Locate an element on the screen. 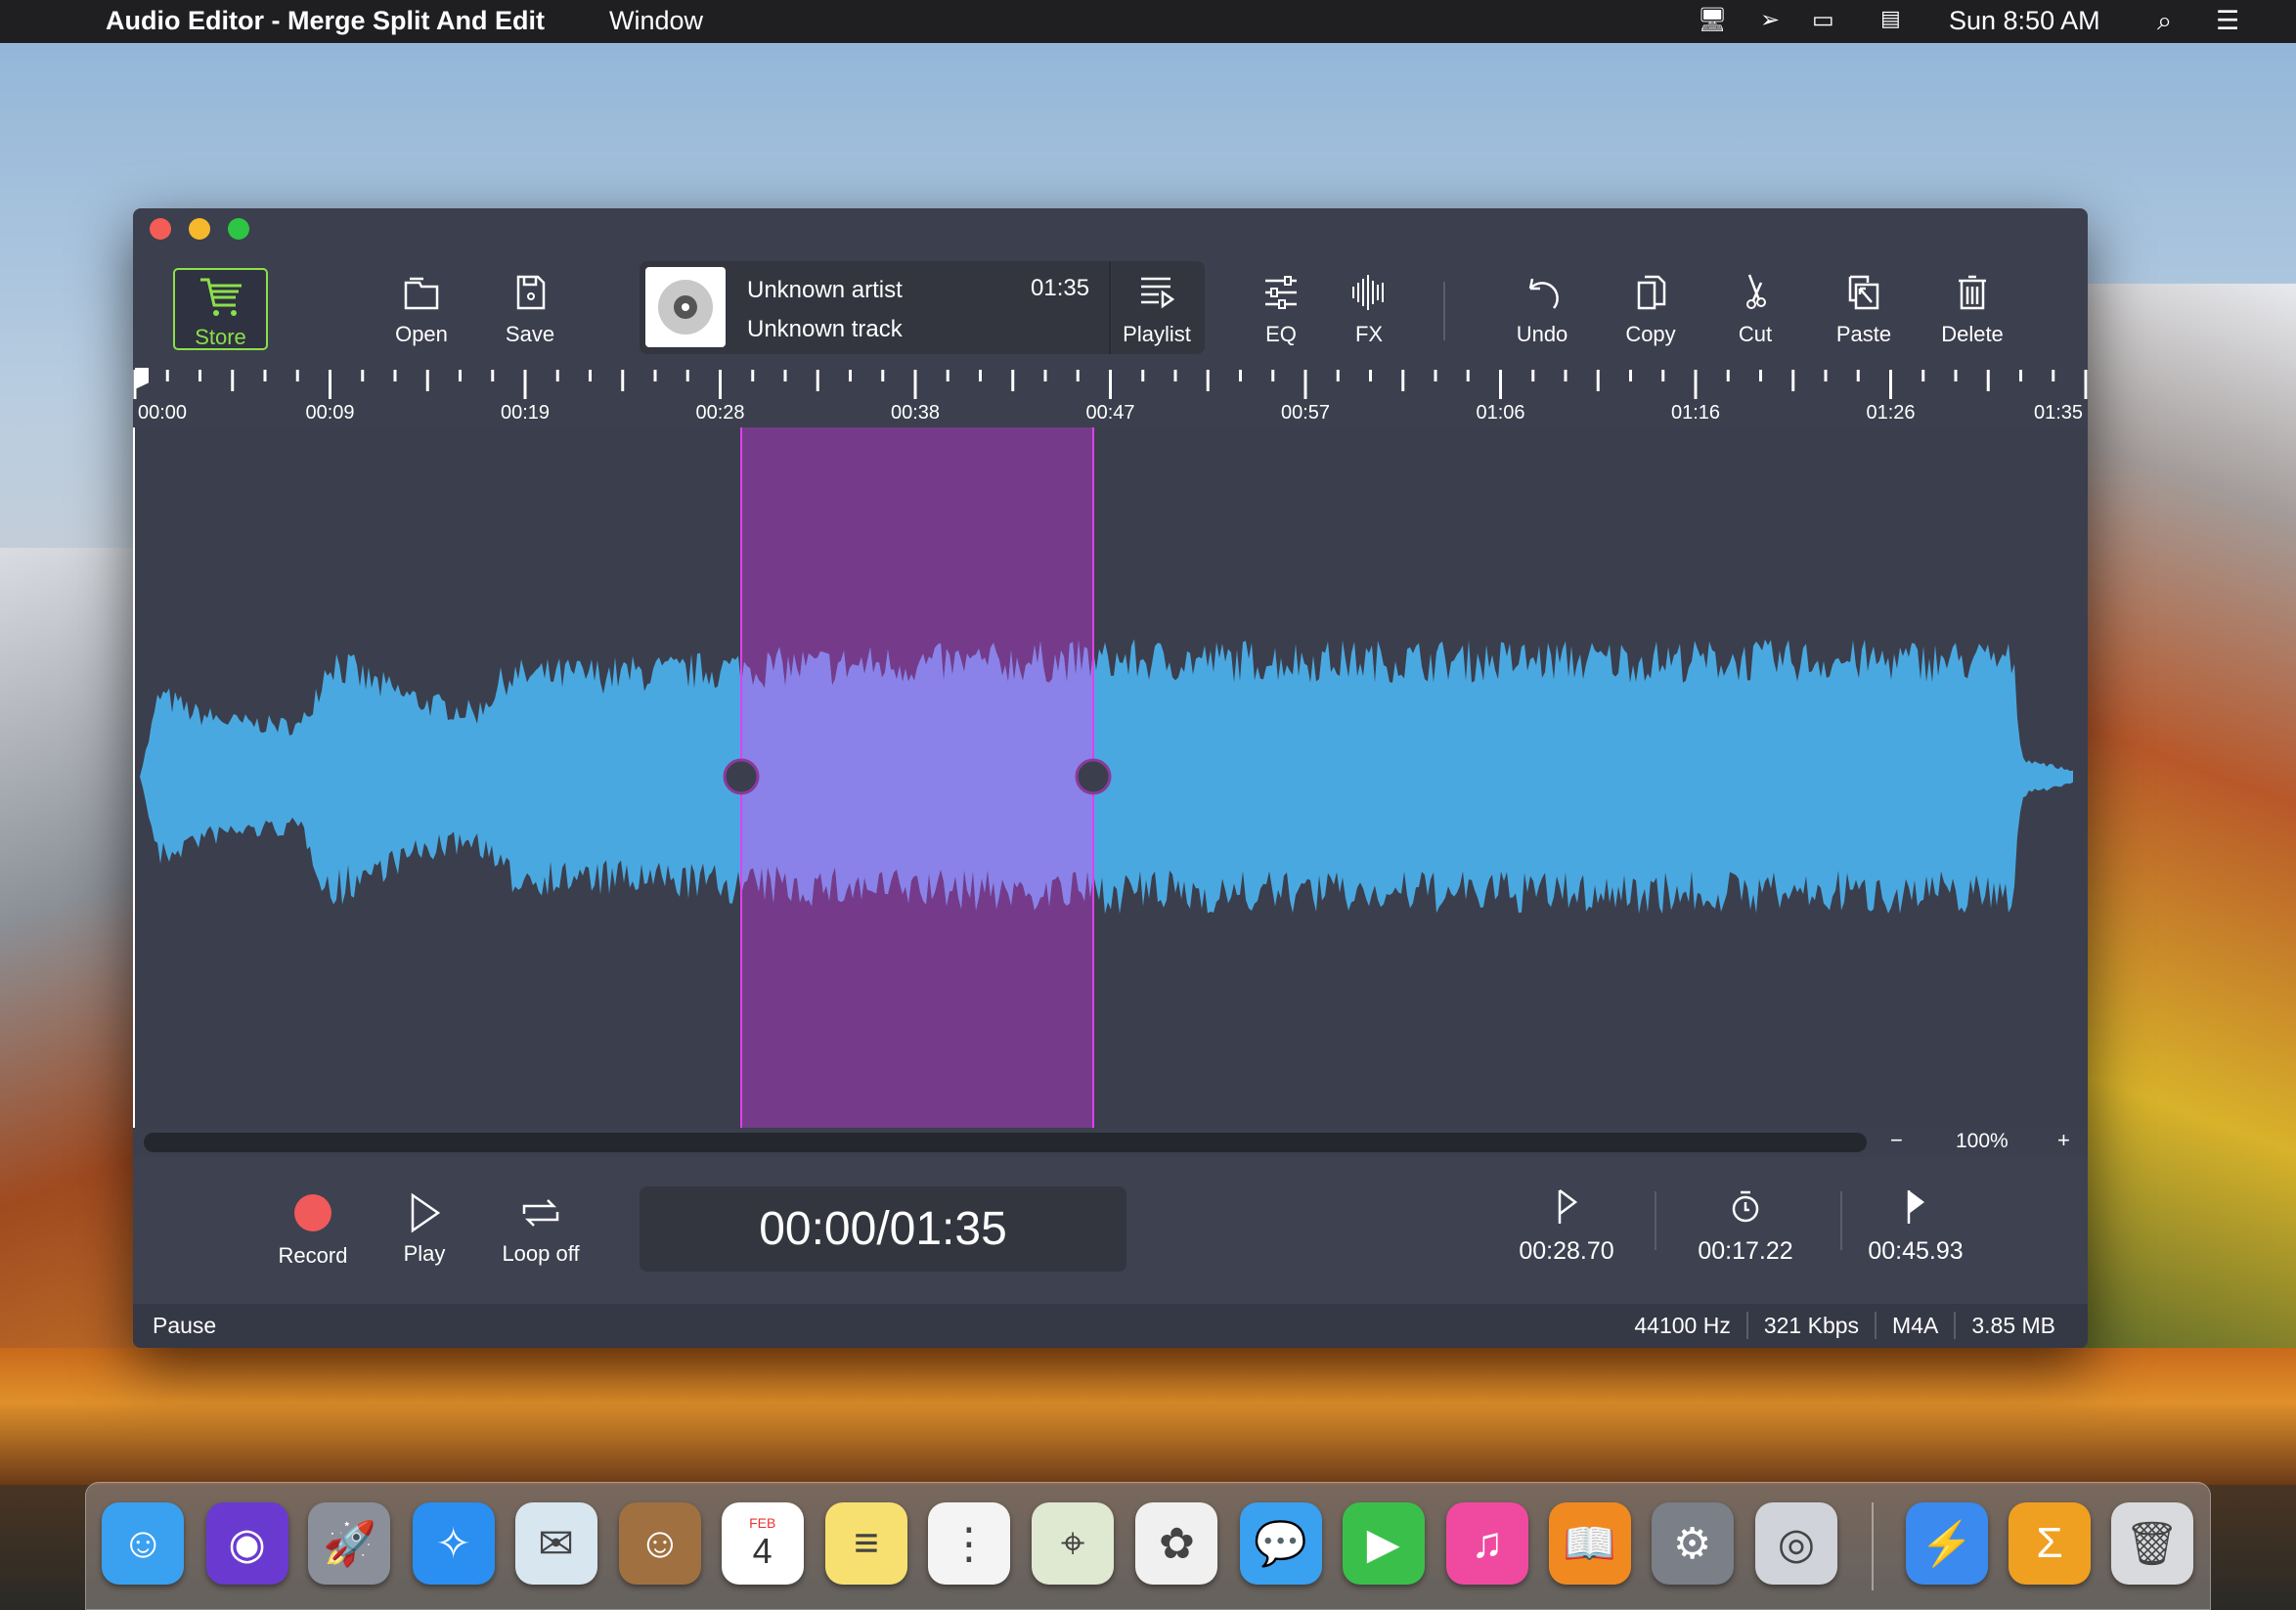  record-label: Record is located at coordinates (313, 1255).